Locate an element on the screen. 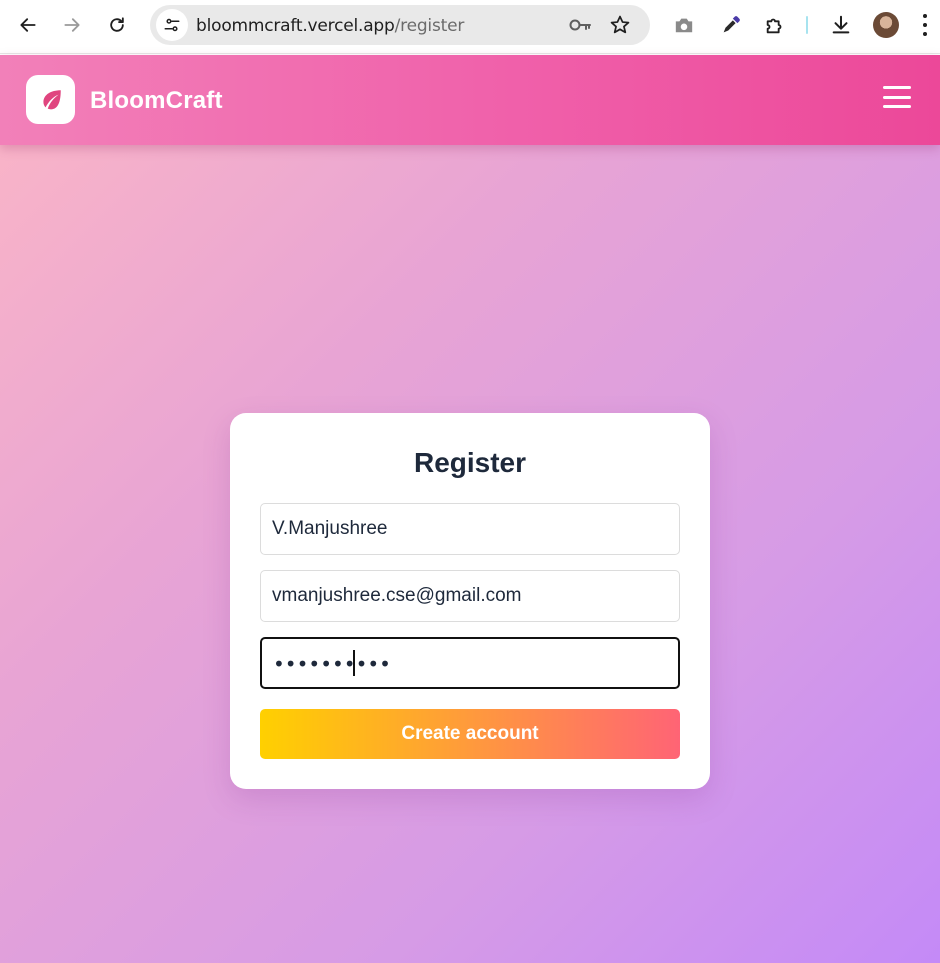 The height and width of the screenshot is (963, 940). bookmark-star-icon is located at coordinates (620, 27).